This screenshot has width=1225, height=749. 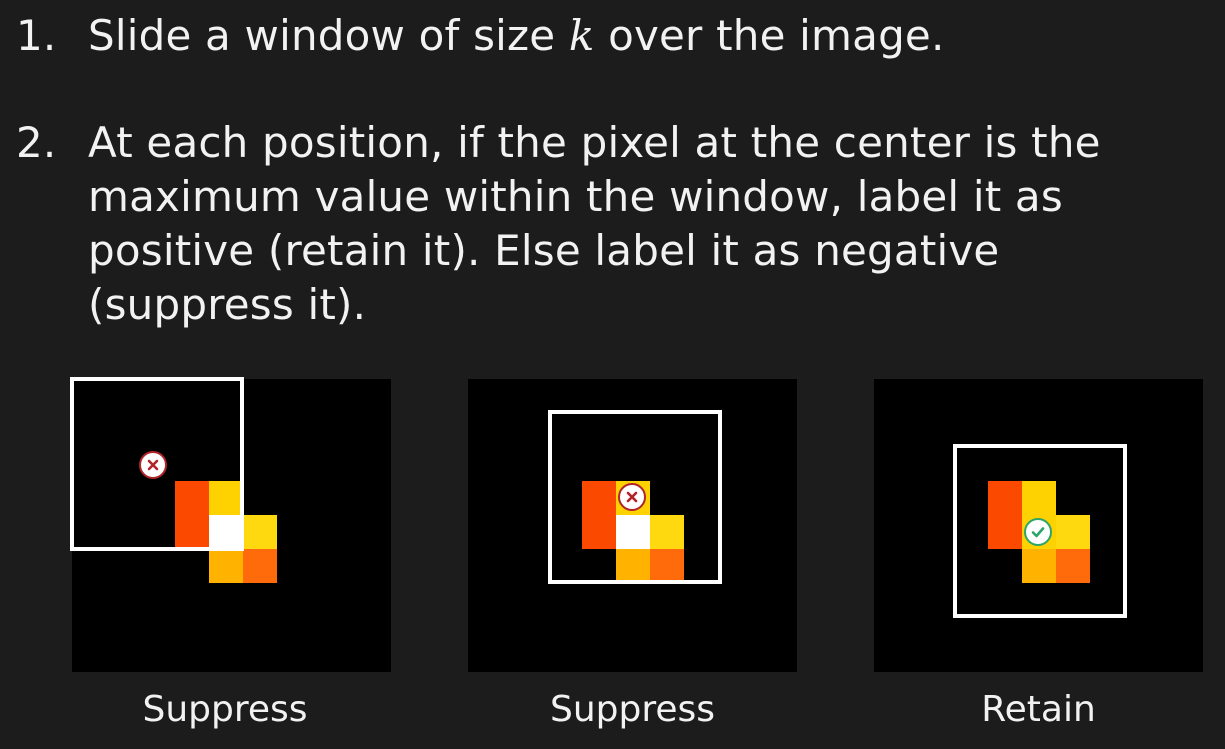 What do you see at coordinates (632, 709) in the screenshot?
I see `caption-suppress-2: Suppress` at bounding box center [632, 709].